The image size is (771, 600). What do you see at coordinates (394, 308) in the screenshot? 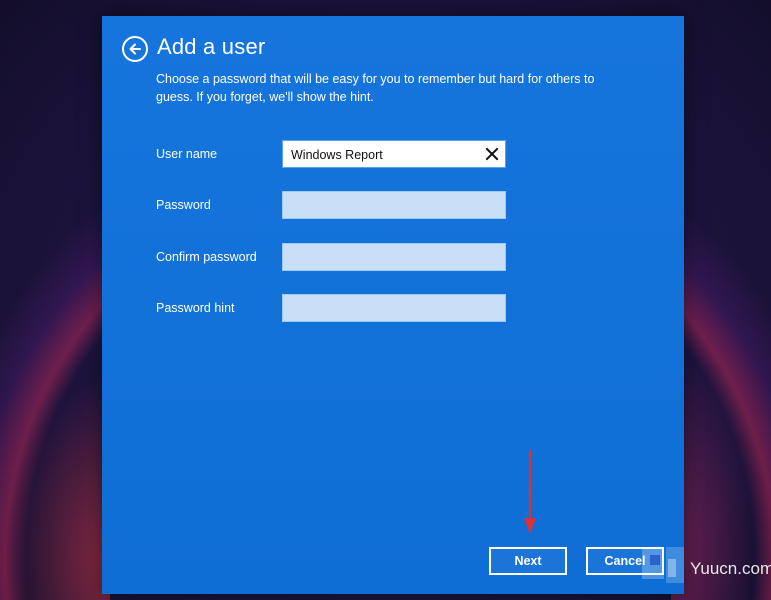
I see `password-hint-input` at bounding box center [394, 308].